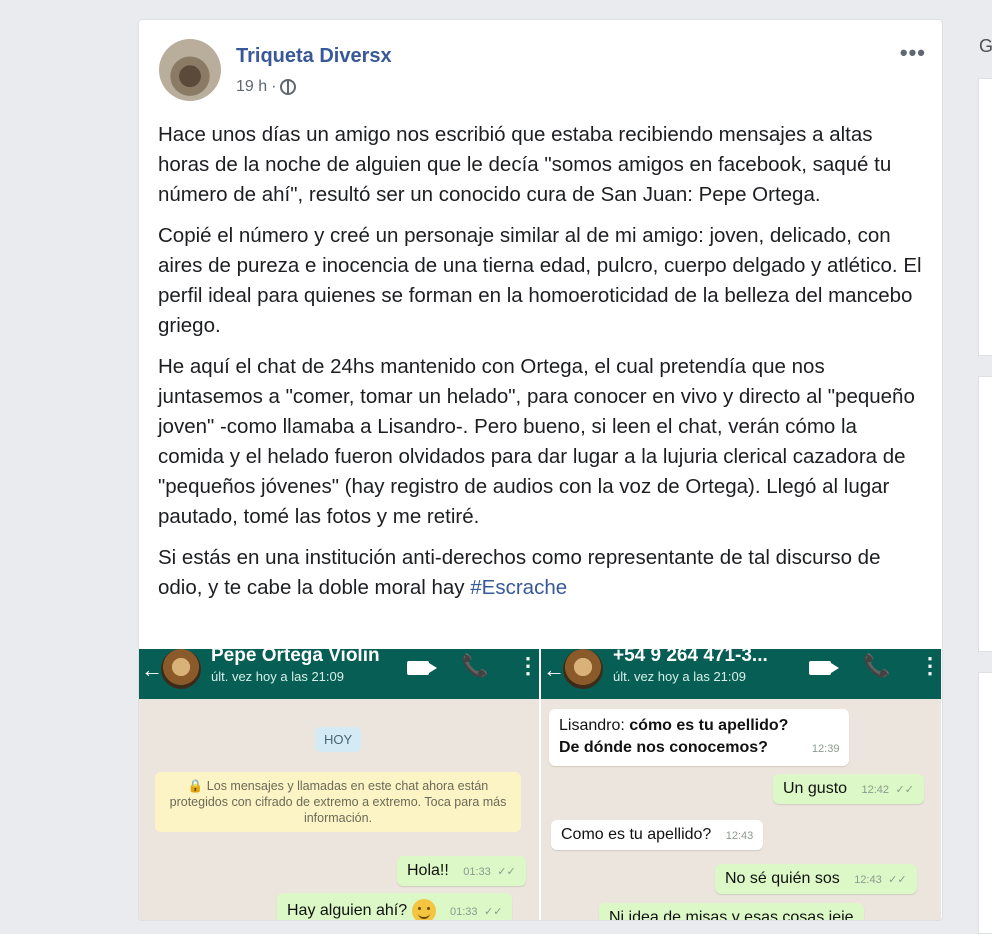  I want to click on quoted-line: De dónde nos conocemos? 12:39, so click(699, 748).